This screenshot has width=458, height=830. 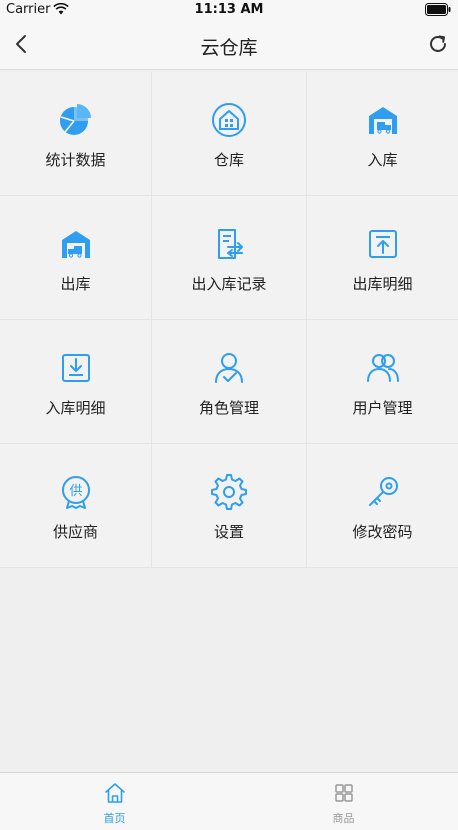 I want to click on tab-home: 首页, so click(x=114, y=801).